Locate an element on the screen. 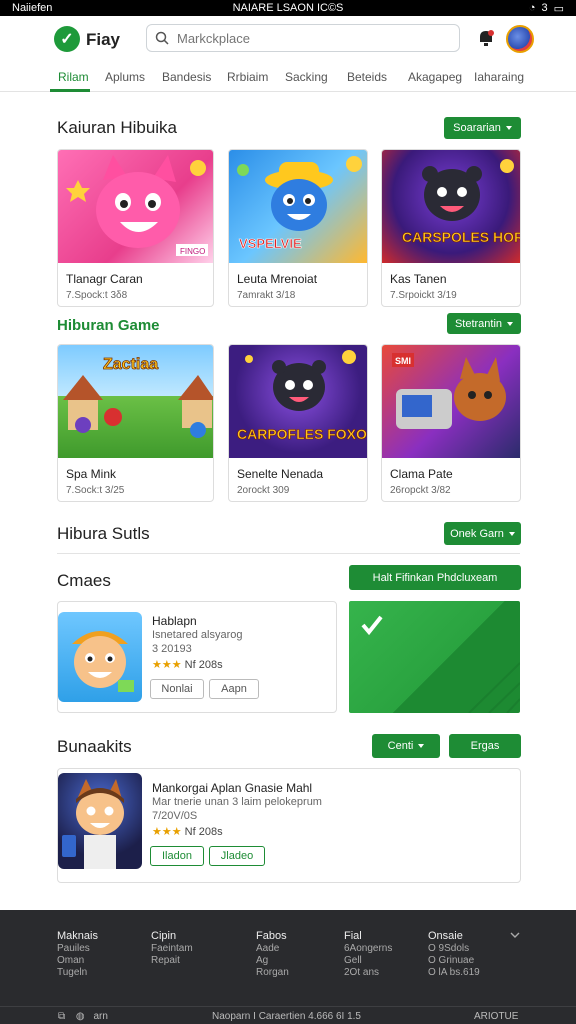  notification-icon is located at coordinates (486, 38).